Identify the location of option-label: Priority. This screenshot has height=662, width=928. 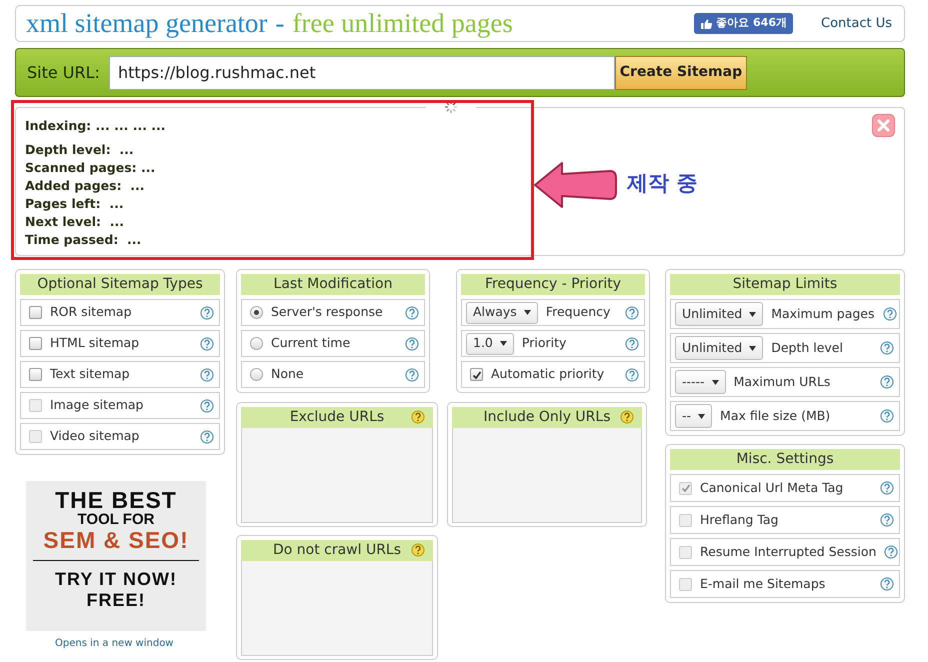
(545, 343).